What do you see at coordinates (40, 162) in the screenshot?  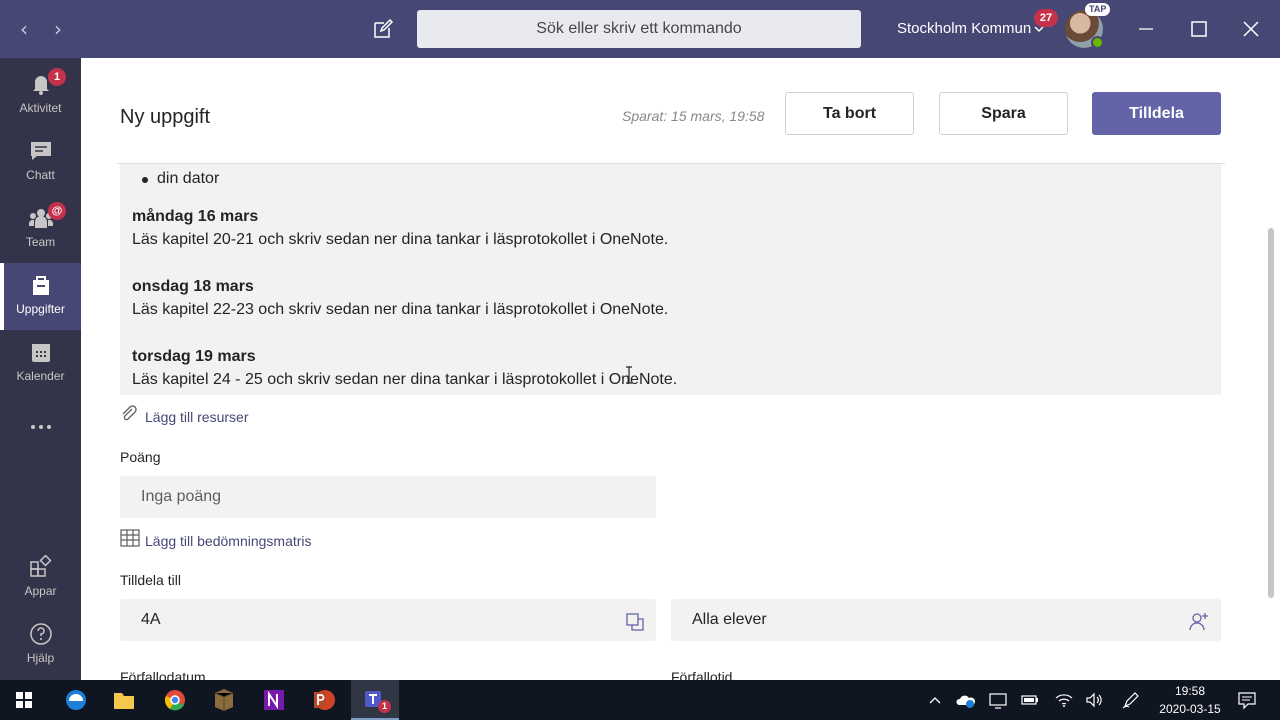 I see `rail-item-chat: Chatt` at bounding box center [40, 162].